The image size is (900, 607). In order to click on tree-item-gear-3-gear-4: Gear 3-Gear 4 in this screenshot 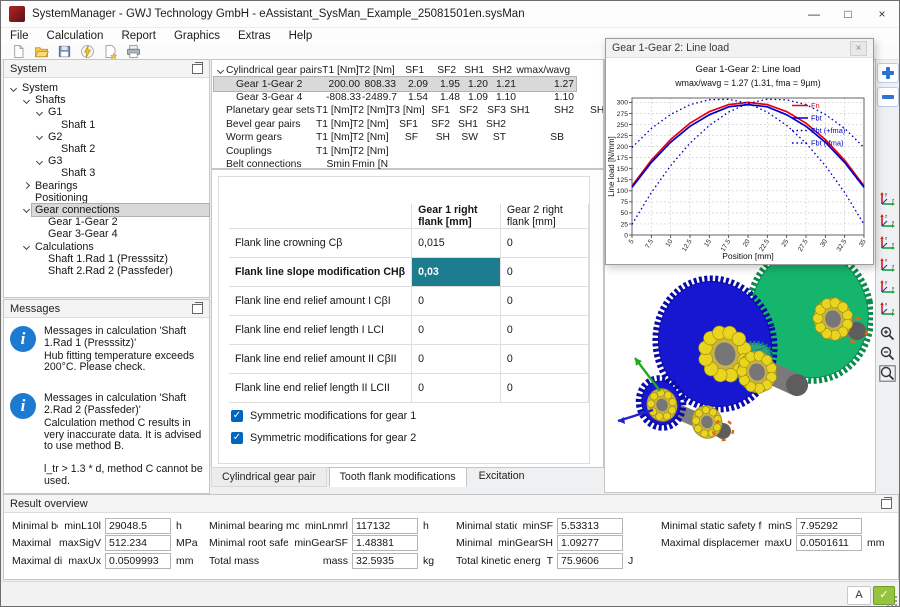, I will do `click(106, 234)`.